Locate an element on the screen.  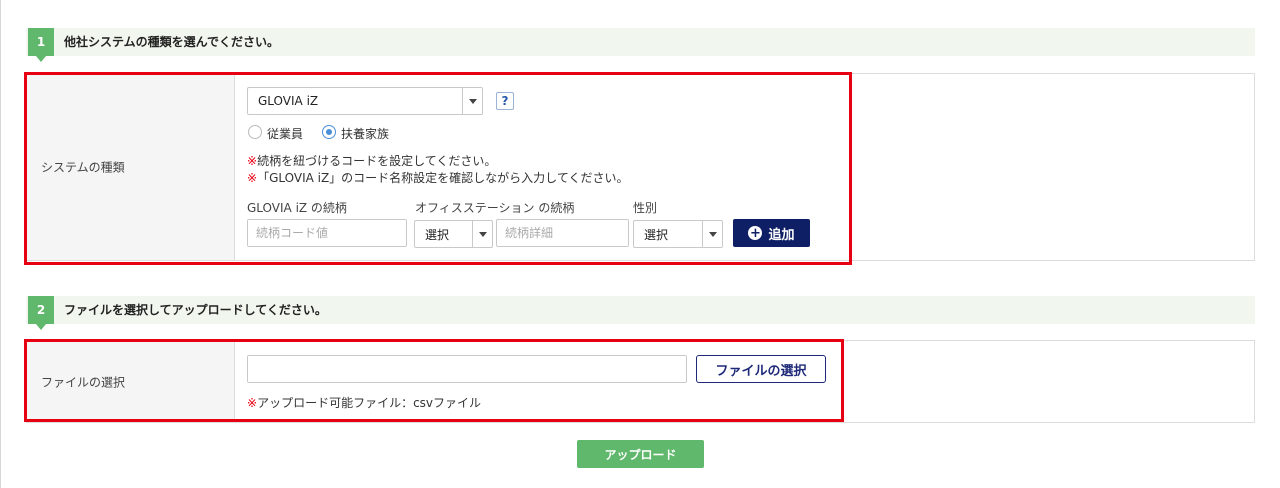
file-select-button: ファイルの選択 is located at coordinates (761, 369).